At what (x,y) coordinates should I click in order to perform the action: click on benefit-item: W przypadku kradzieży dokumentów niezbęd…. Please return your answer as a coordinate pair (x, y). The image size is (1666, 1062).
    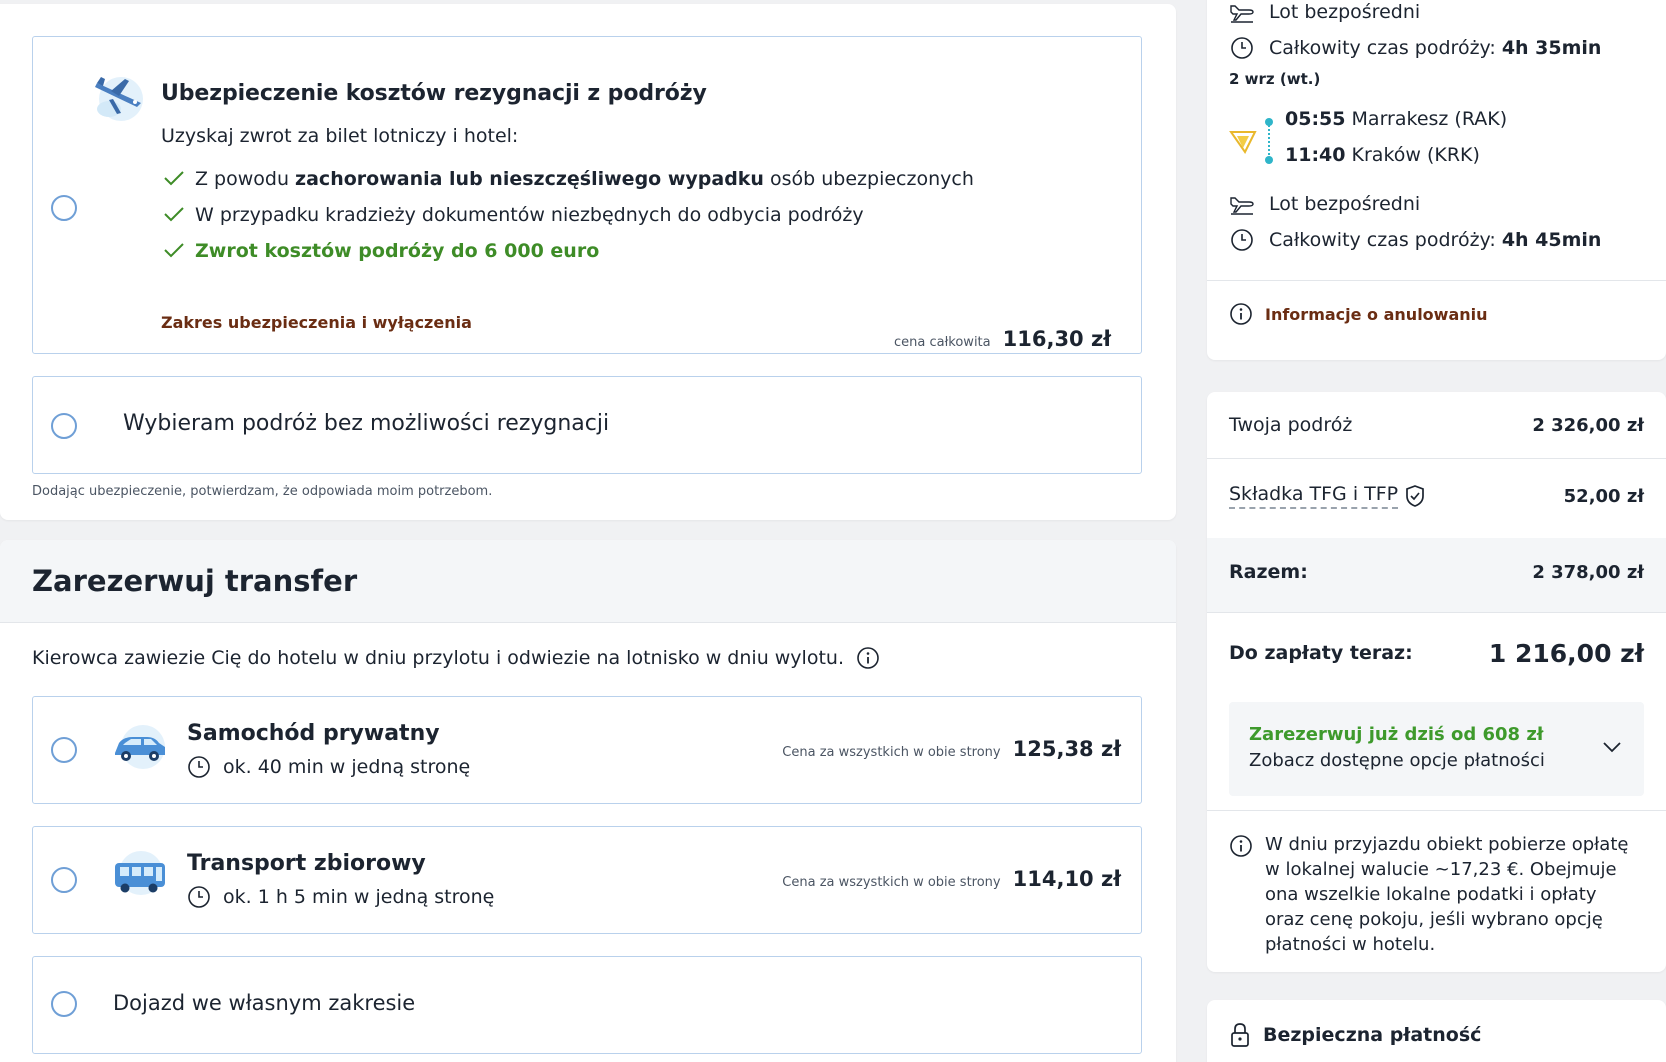
    Looking at the image, I should click on (567, 215).